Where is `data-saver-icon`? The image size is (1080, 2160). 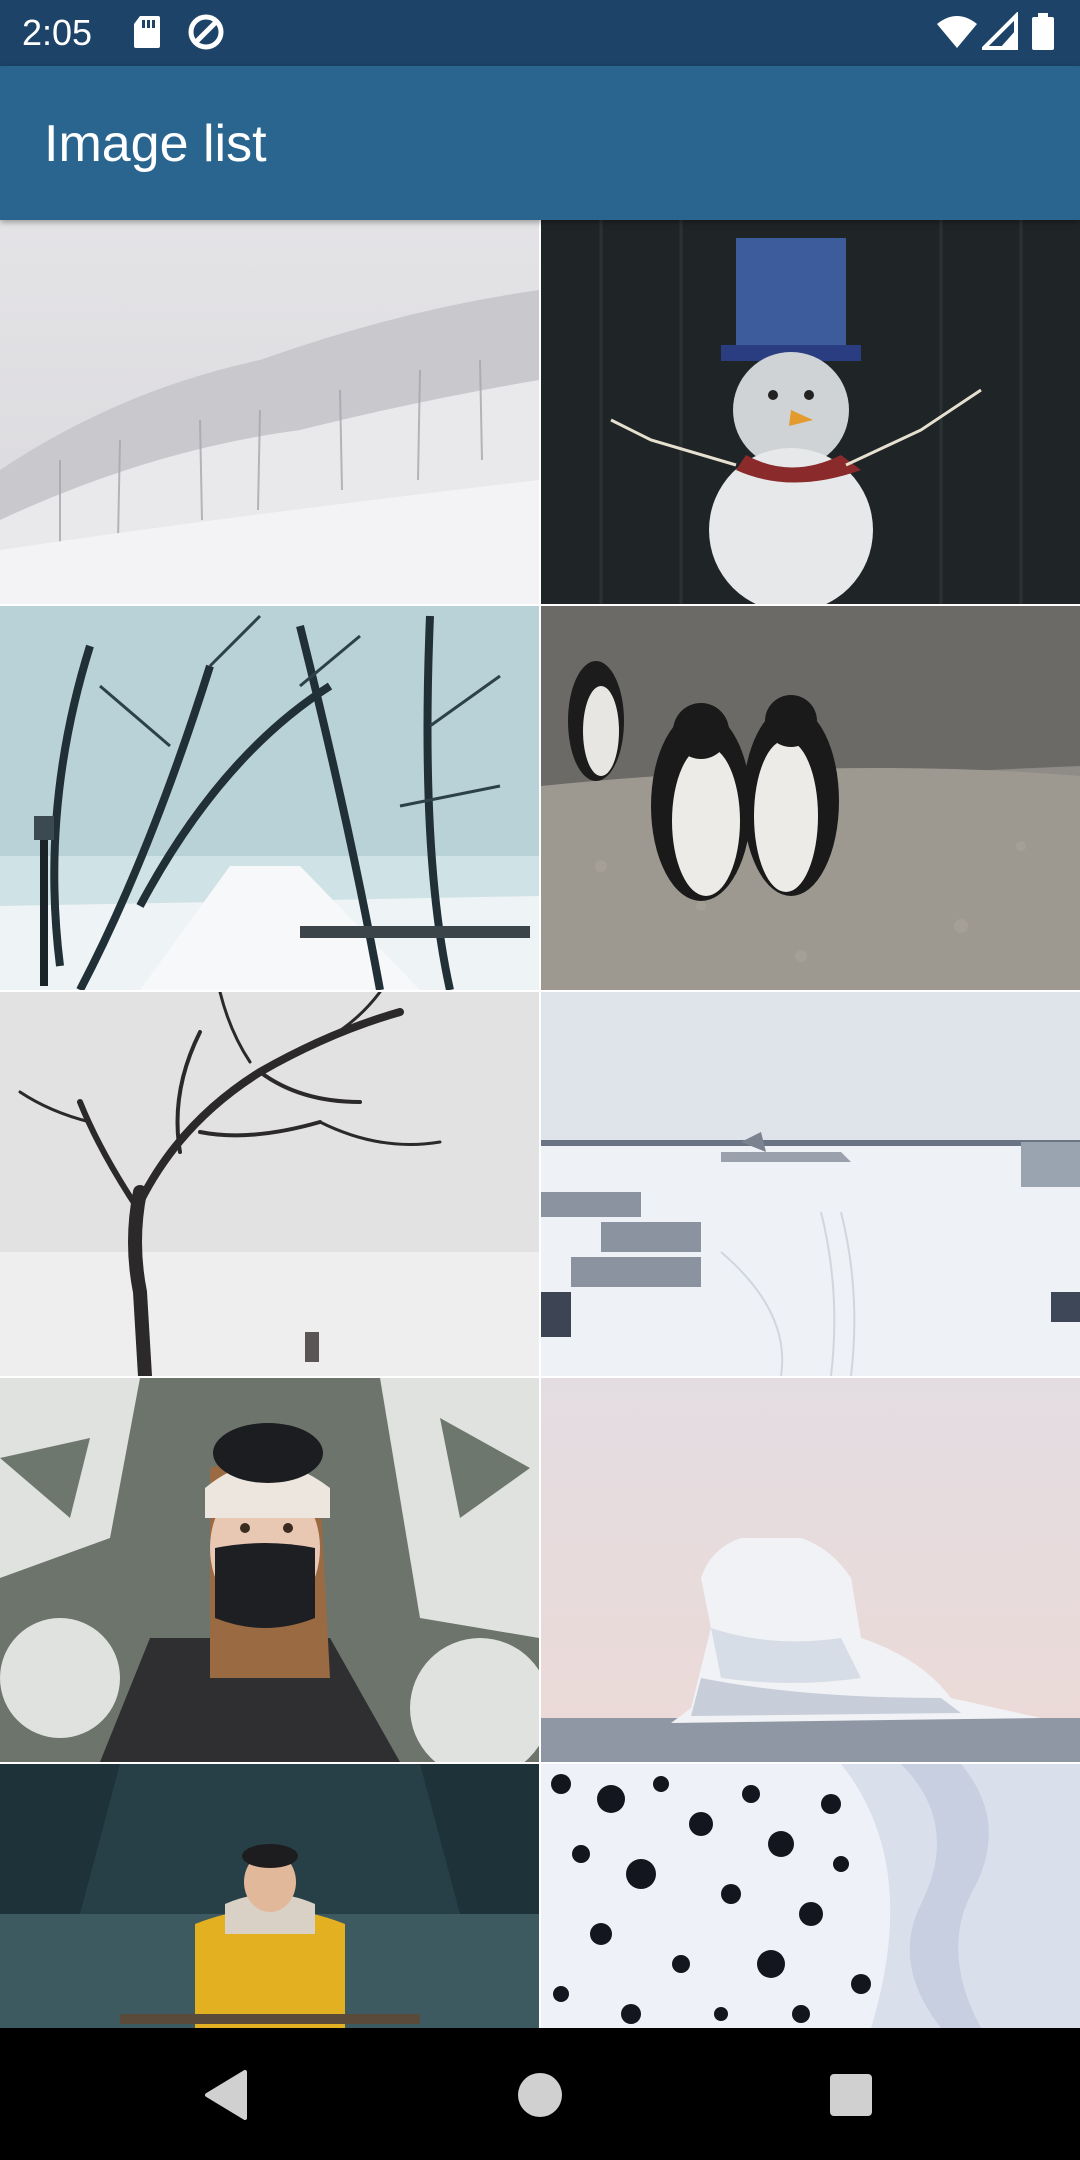
data-saver-icon is located at coordinates (206, 32).